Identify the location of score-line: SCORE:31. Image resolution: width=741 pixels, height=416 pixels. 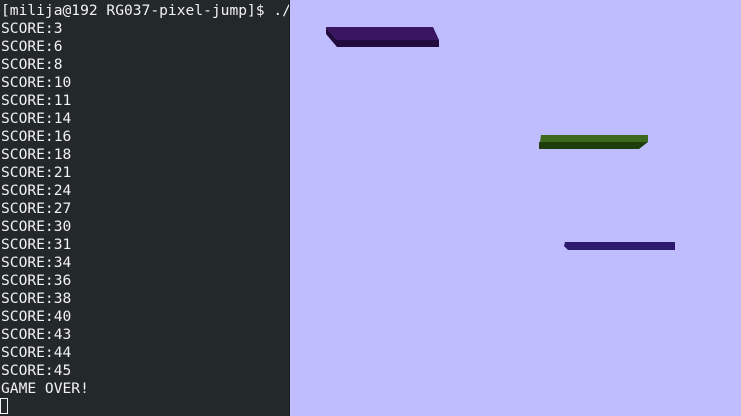
(36, 244).